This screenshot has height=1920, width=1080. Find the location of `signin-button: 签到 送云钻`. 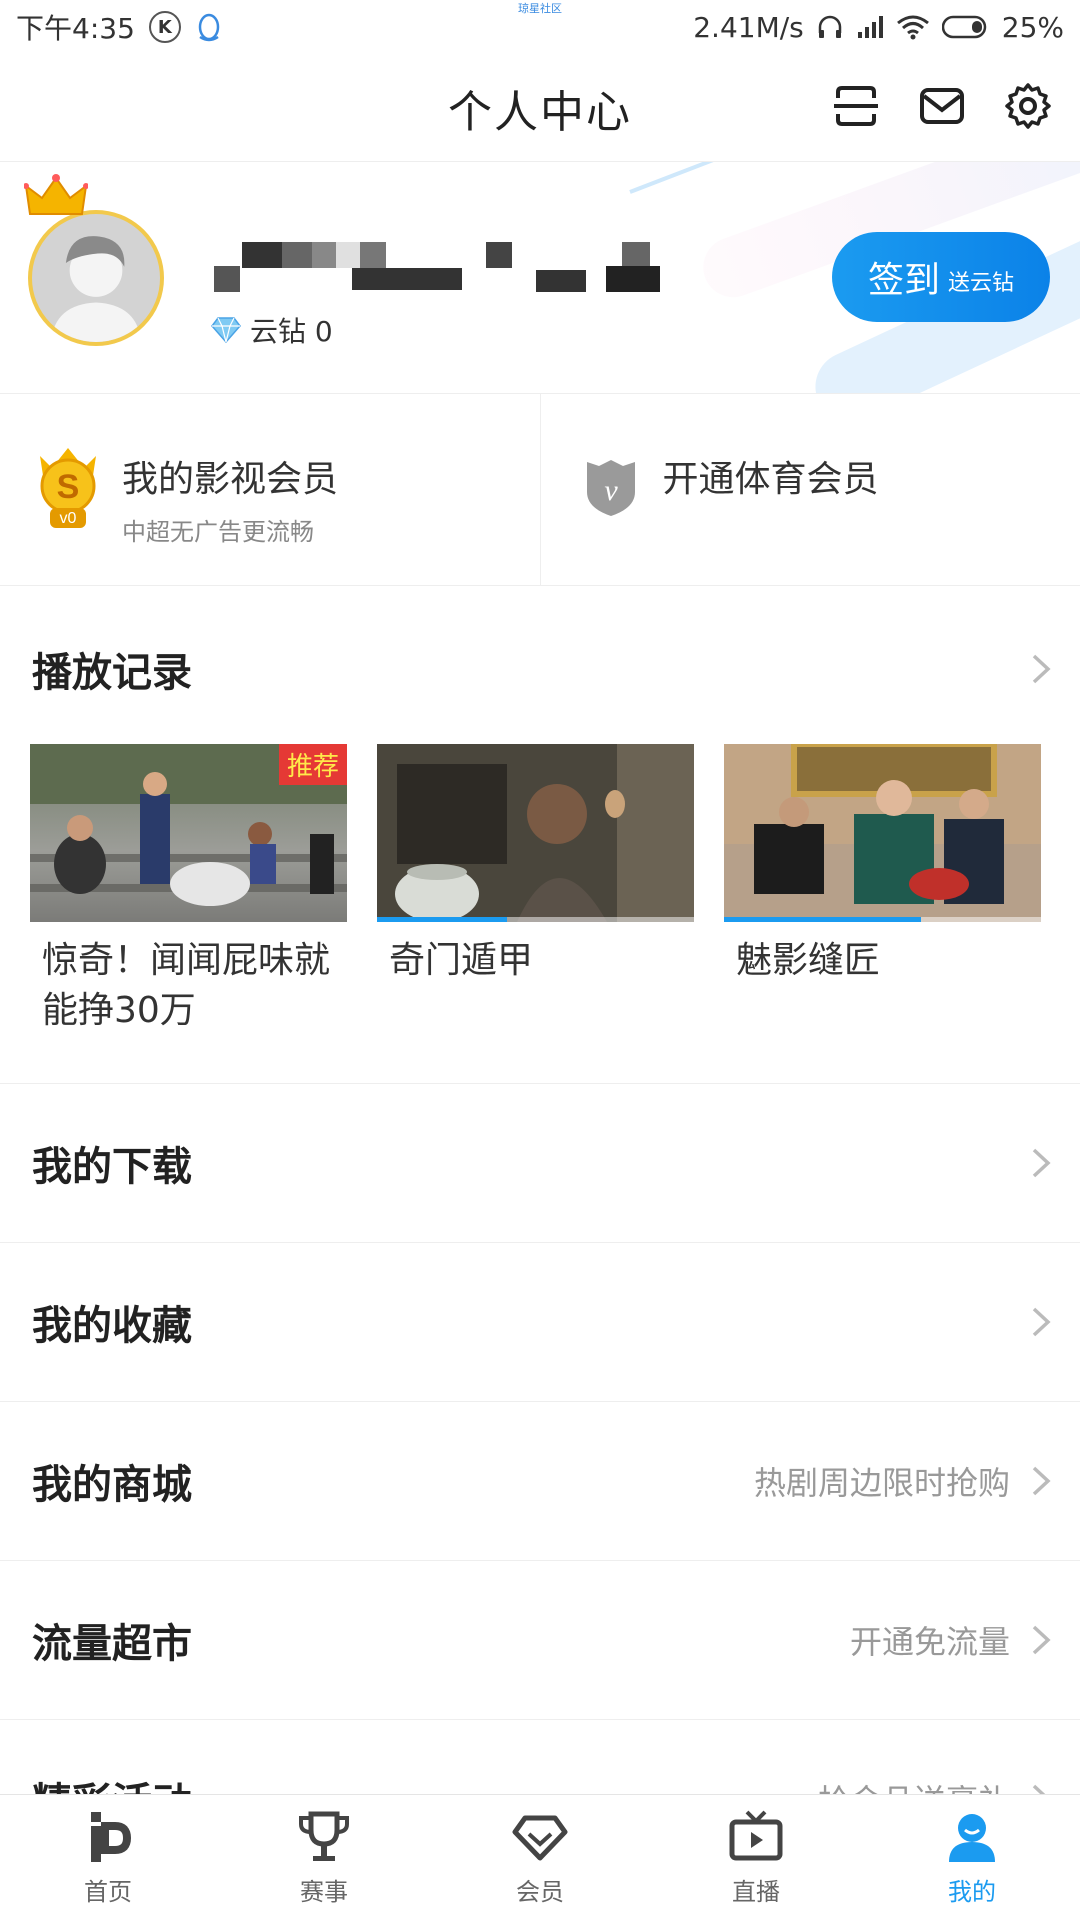

signin-button: 签到 送云钻 is located at coordinates (941, 277).